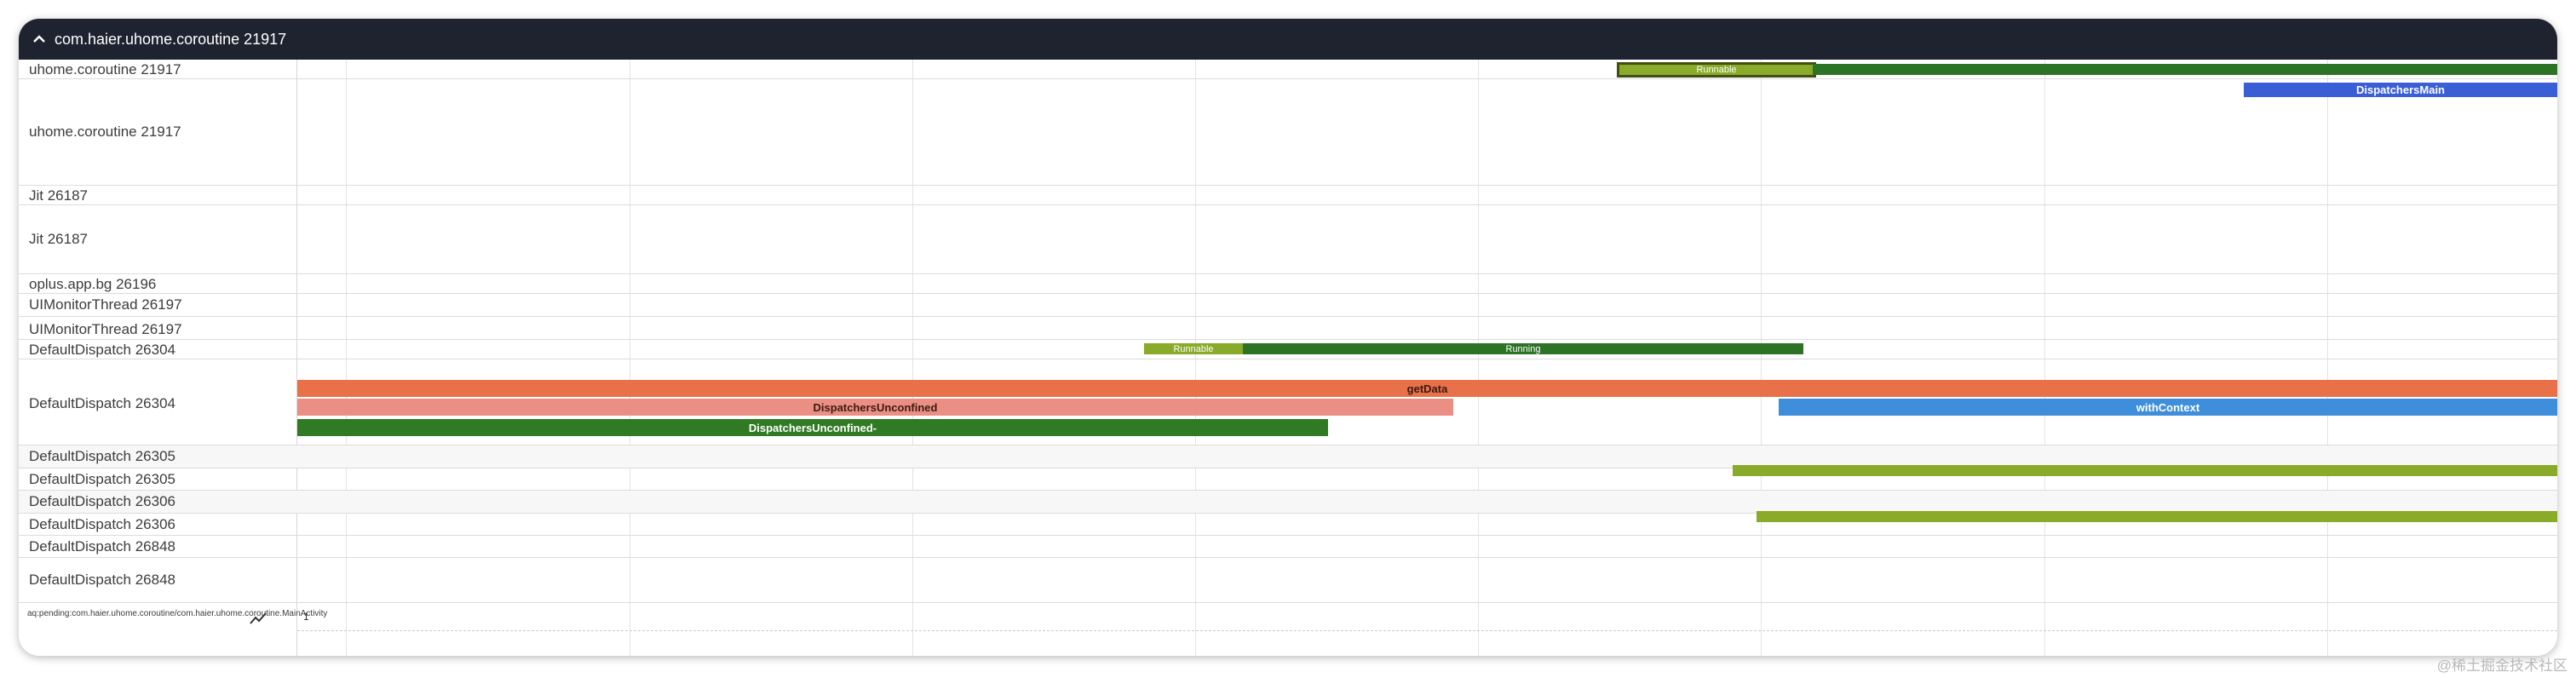  Describe the element at coordinates (1288, 284) in the screenshot. I see `track-row: oplus.app.bg 26196` at that location.